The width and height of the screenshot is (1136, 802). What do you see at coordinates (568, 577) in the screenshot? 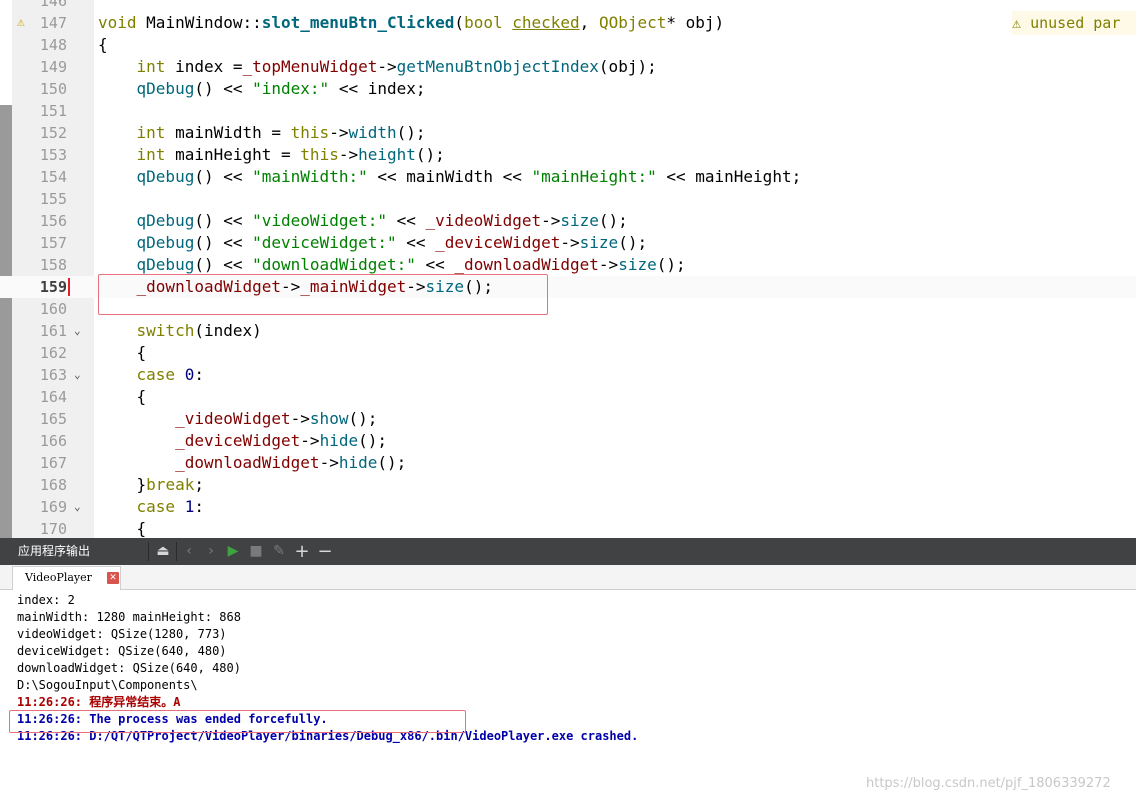
I see `output-tab-bar: VideoPlayer ✕` at bounding box center [568, 577].